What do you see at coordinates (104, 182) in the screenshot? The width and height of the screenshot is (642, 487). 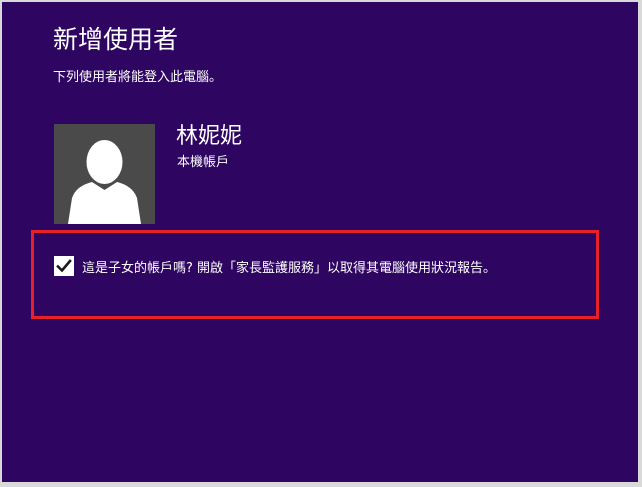 I see `user-silhouette-icon` at bounding box center [104, 182].